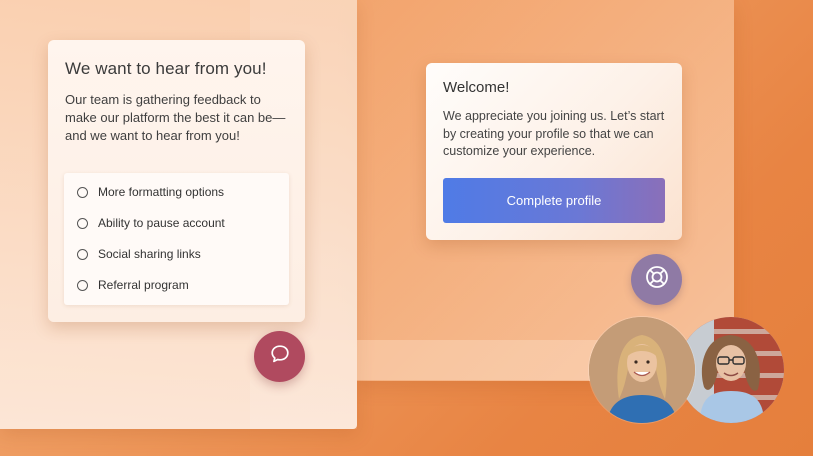 The height and width of the screenshot is (456, 813). Describe the element at coordinates (161, 192) in the screenshot. I see `option-label: More formatting options` at that location.